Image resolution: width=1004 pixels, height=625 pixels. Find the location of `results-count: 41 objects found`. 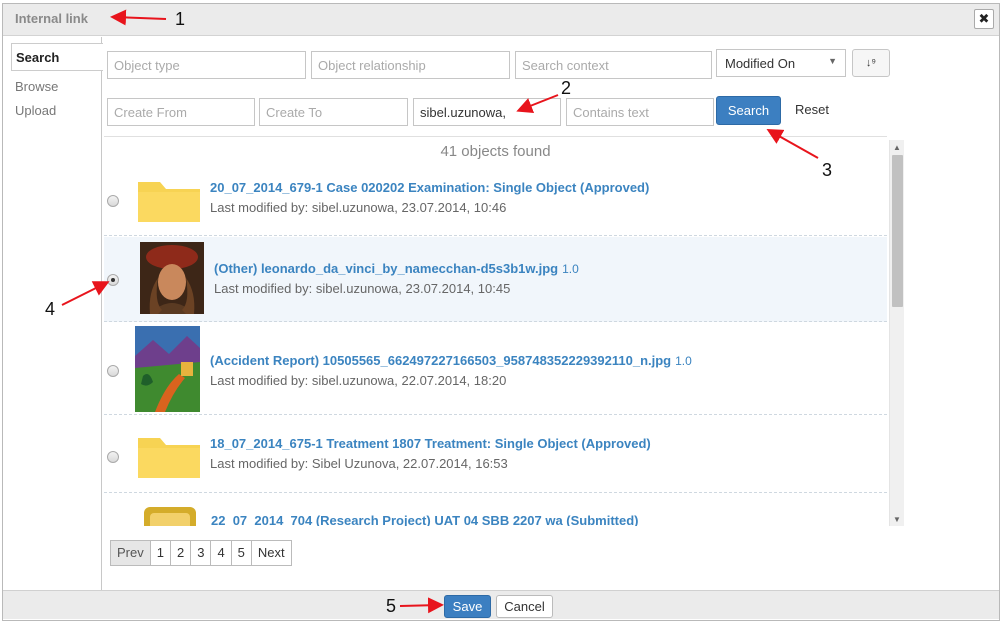

results-count: 41 objects found is located at coordinates (495, 151).